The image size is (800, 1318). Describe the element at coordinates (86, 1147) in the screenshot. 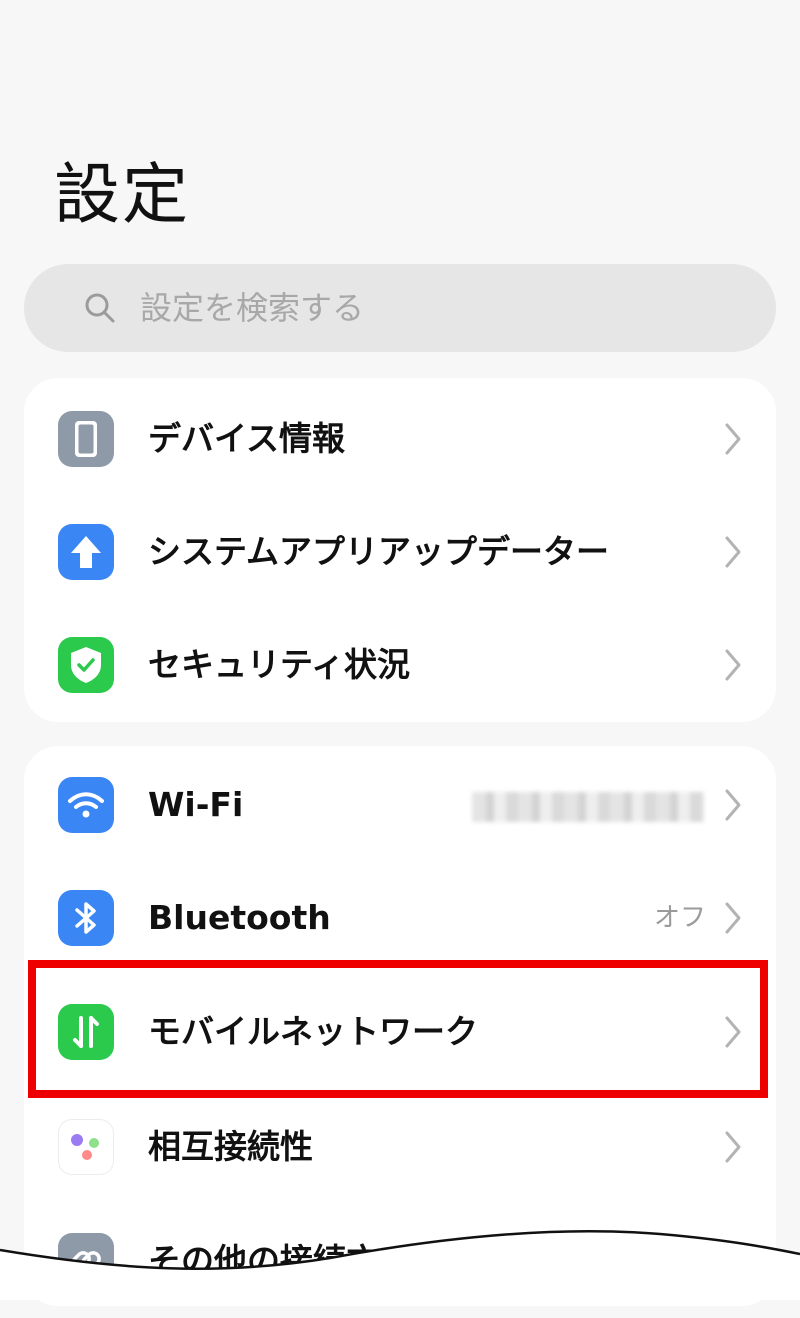

I see `connectivity-dots-icon` at that location.